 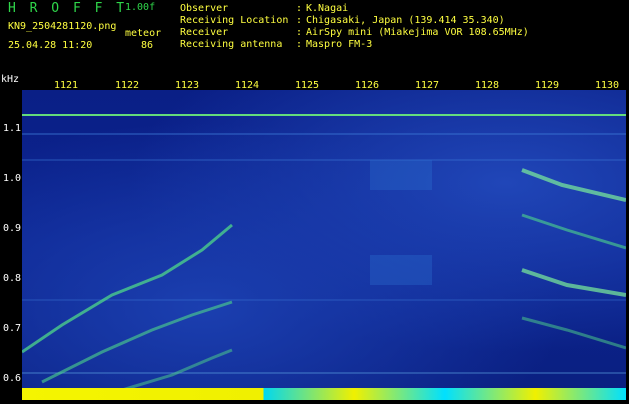 What do you see at coordinates (299, 20) in the screenshot?
I see `location-colon: :` at bounding box center [299, 20].